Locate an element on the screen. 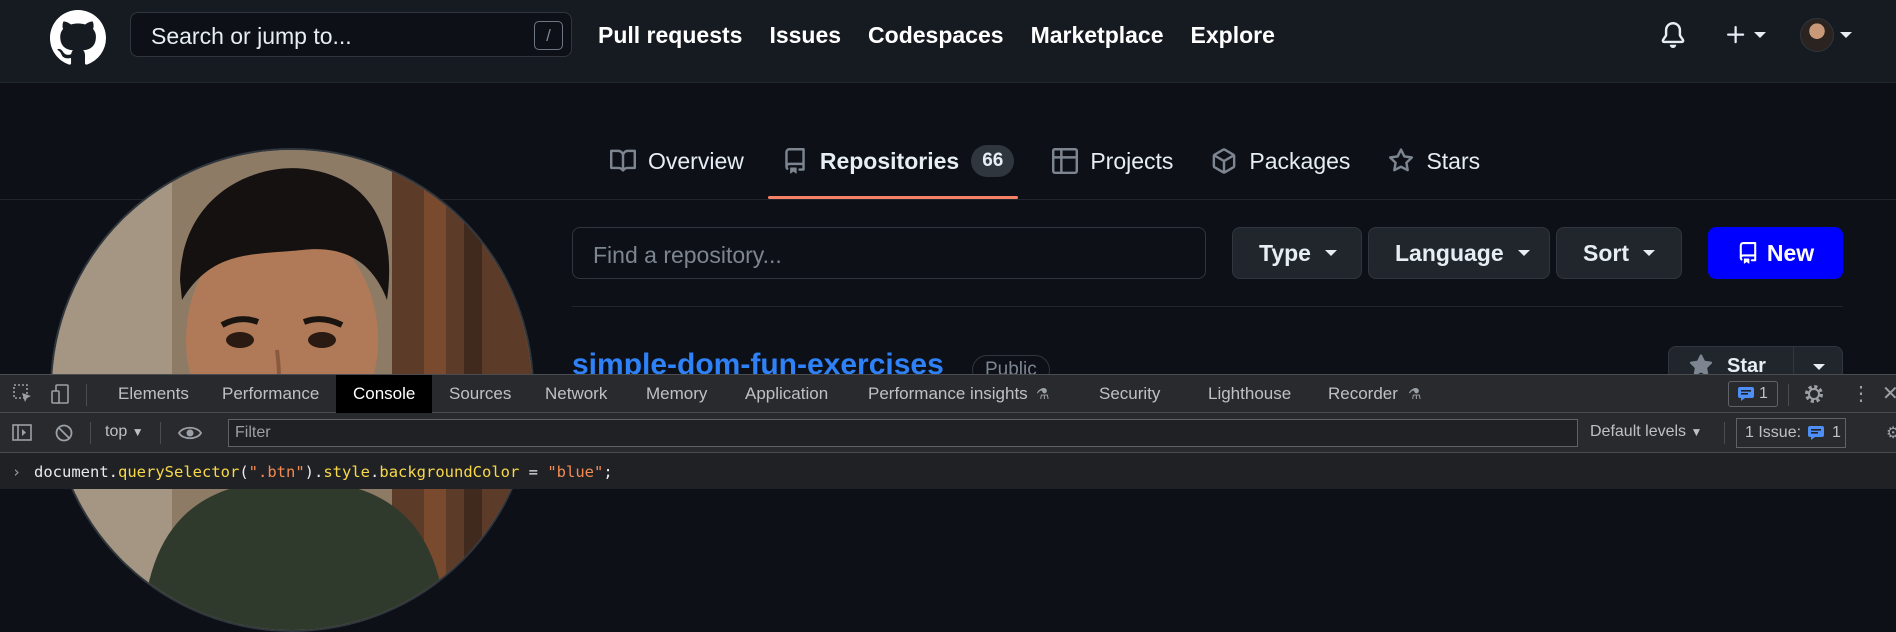 The height and width of the screenshot is (632, 1896). gear-icon: ⚙ is located at coordinates (1891, 433).